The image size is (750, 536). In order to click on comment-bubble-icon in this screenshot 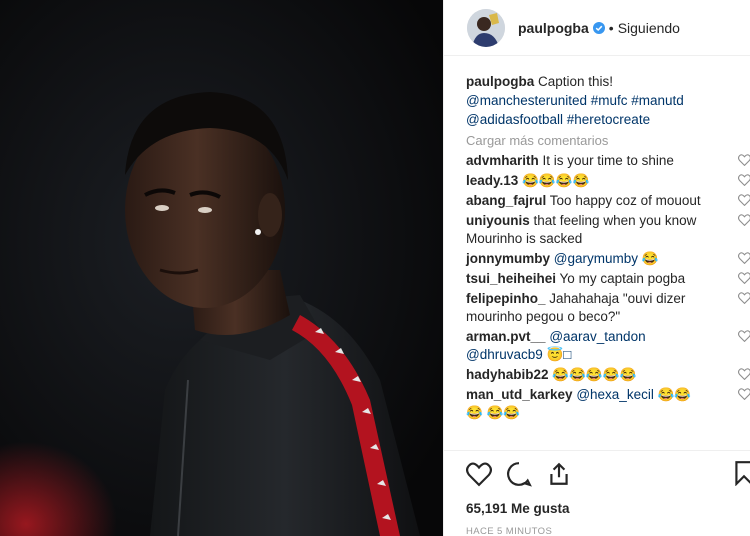, I will do `click(519, 474)`.